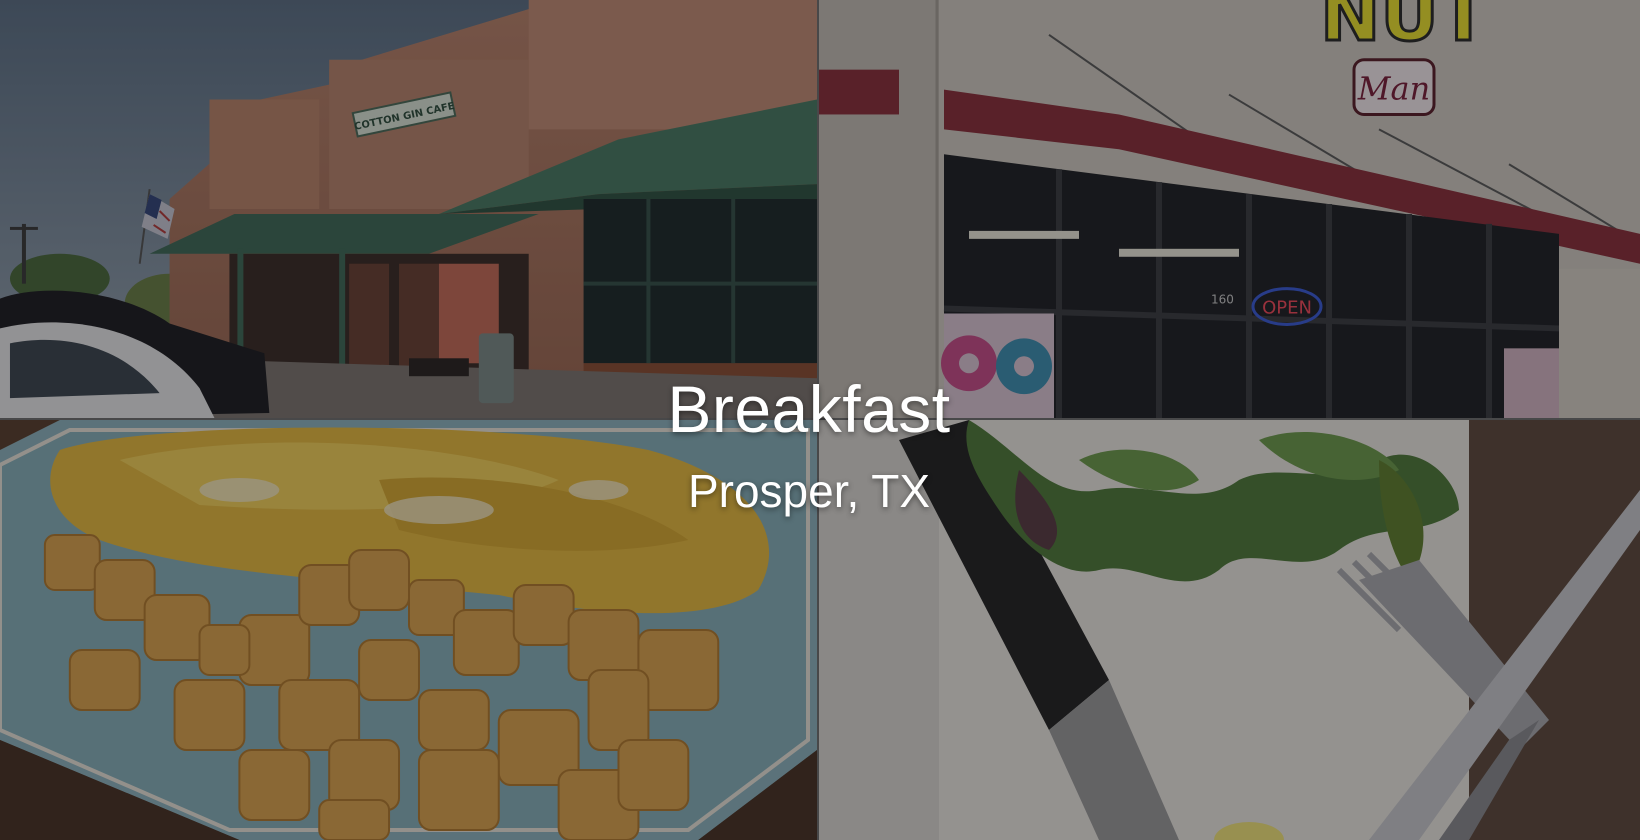  I want to click on svg-text: OPEN, so click(1287, 308).